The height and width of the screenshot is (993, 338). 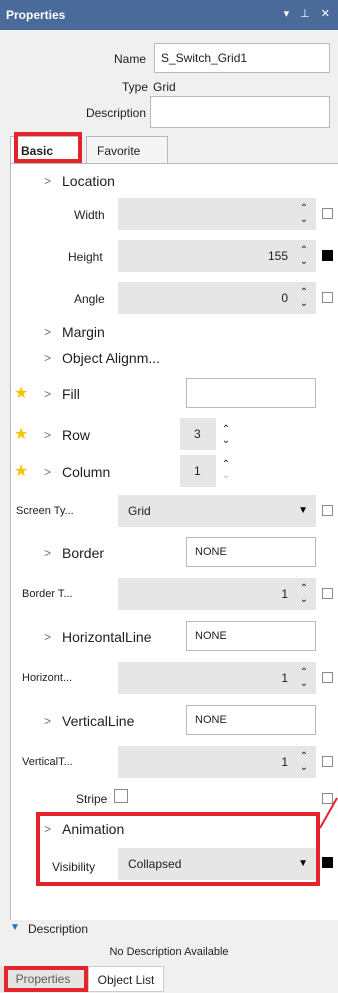 I want to click on window-controls: ▾ ⊥ ✕, so click(x=309, y=13).